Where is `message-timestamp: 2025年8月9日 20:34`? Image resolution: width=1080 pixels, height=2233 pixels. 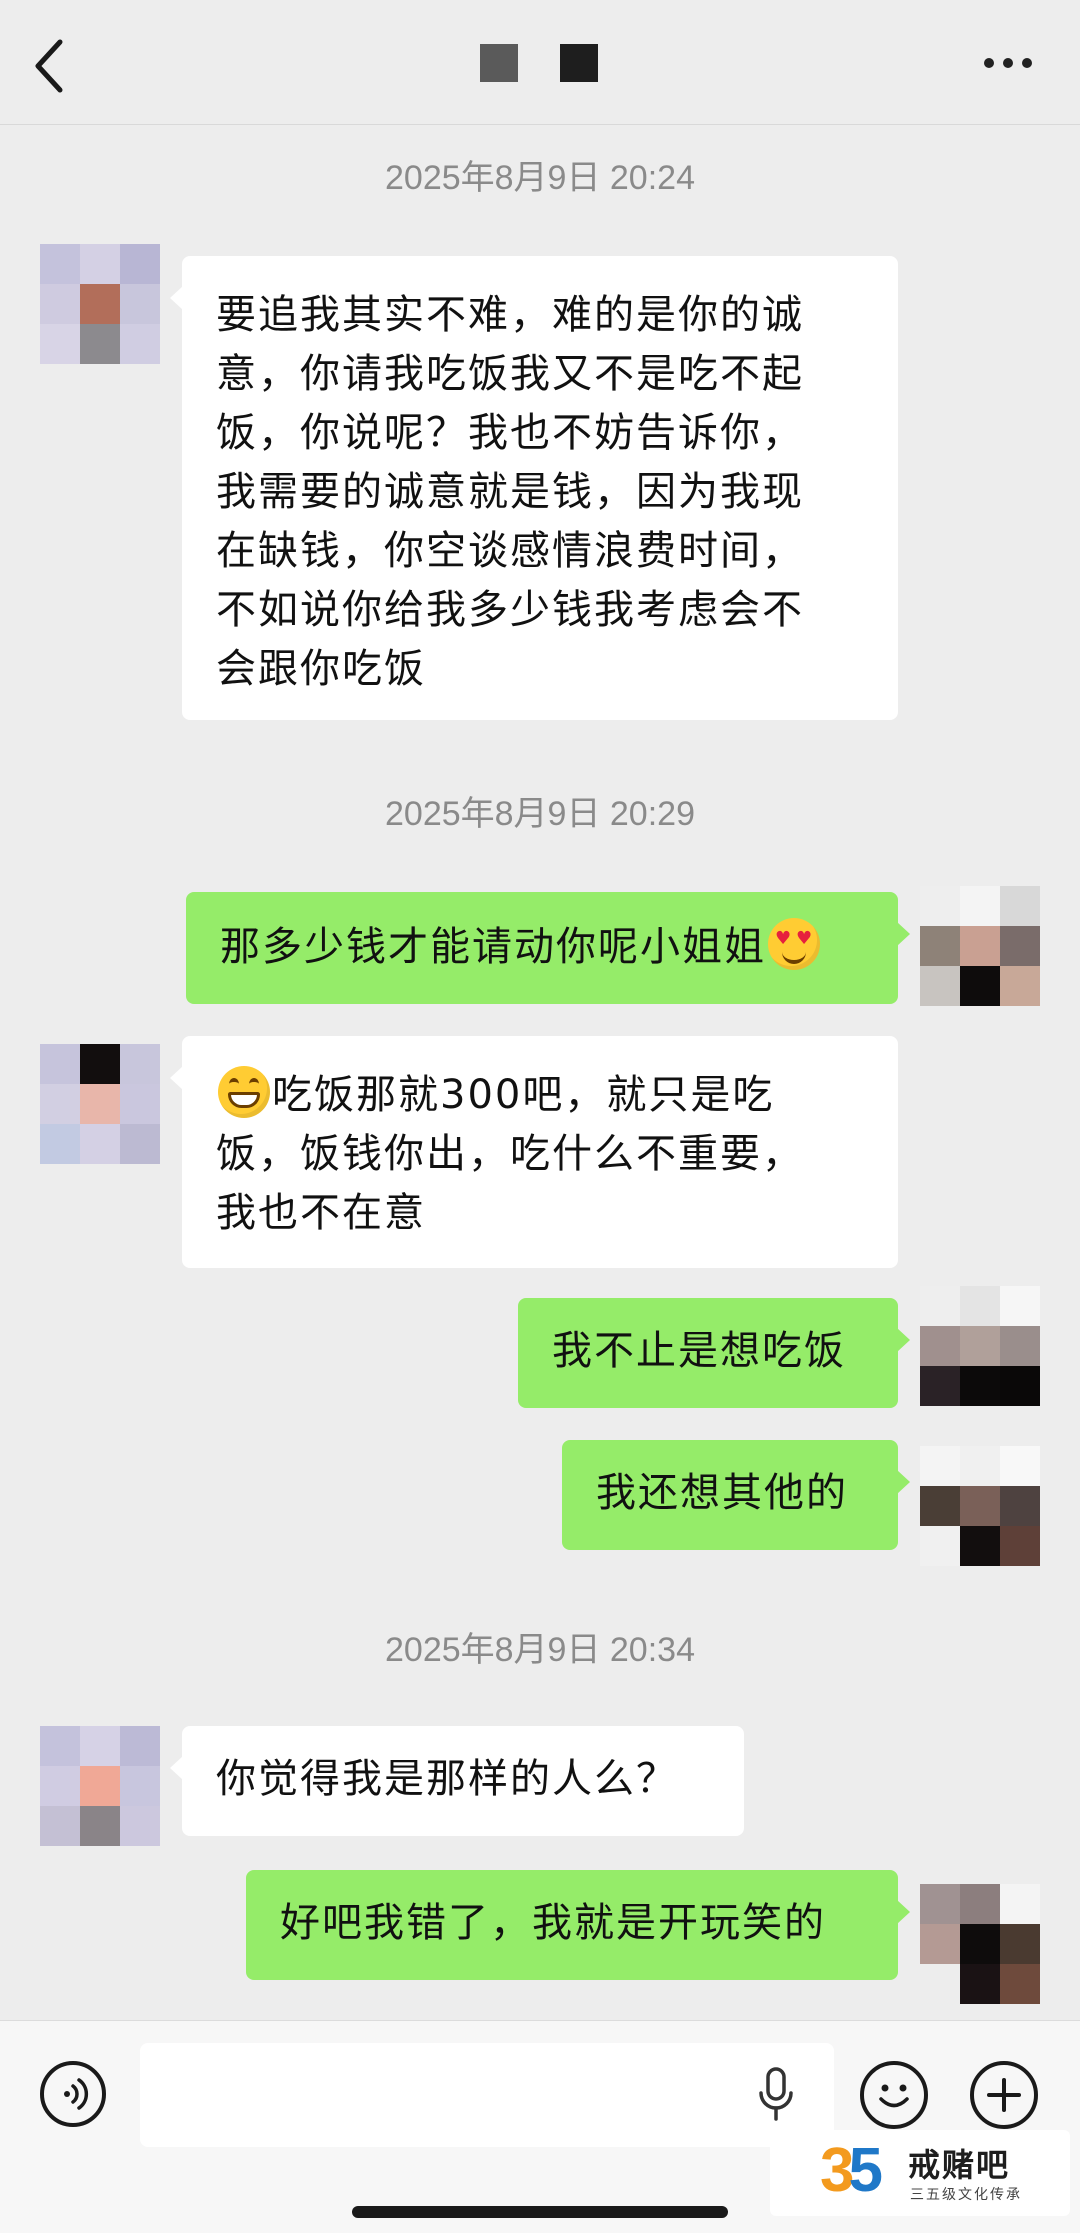
message-timestamp: 2025年8月9日 20:34 is located at coordinates (540, 1650).